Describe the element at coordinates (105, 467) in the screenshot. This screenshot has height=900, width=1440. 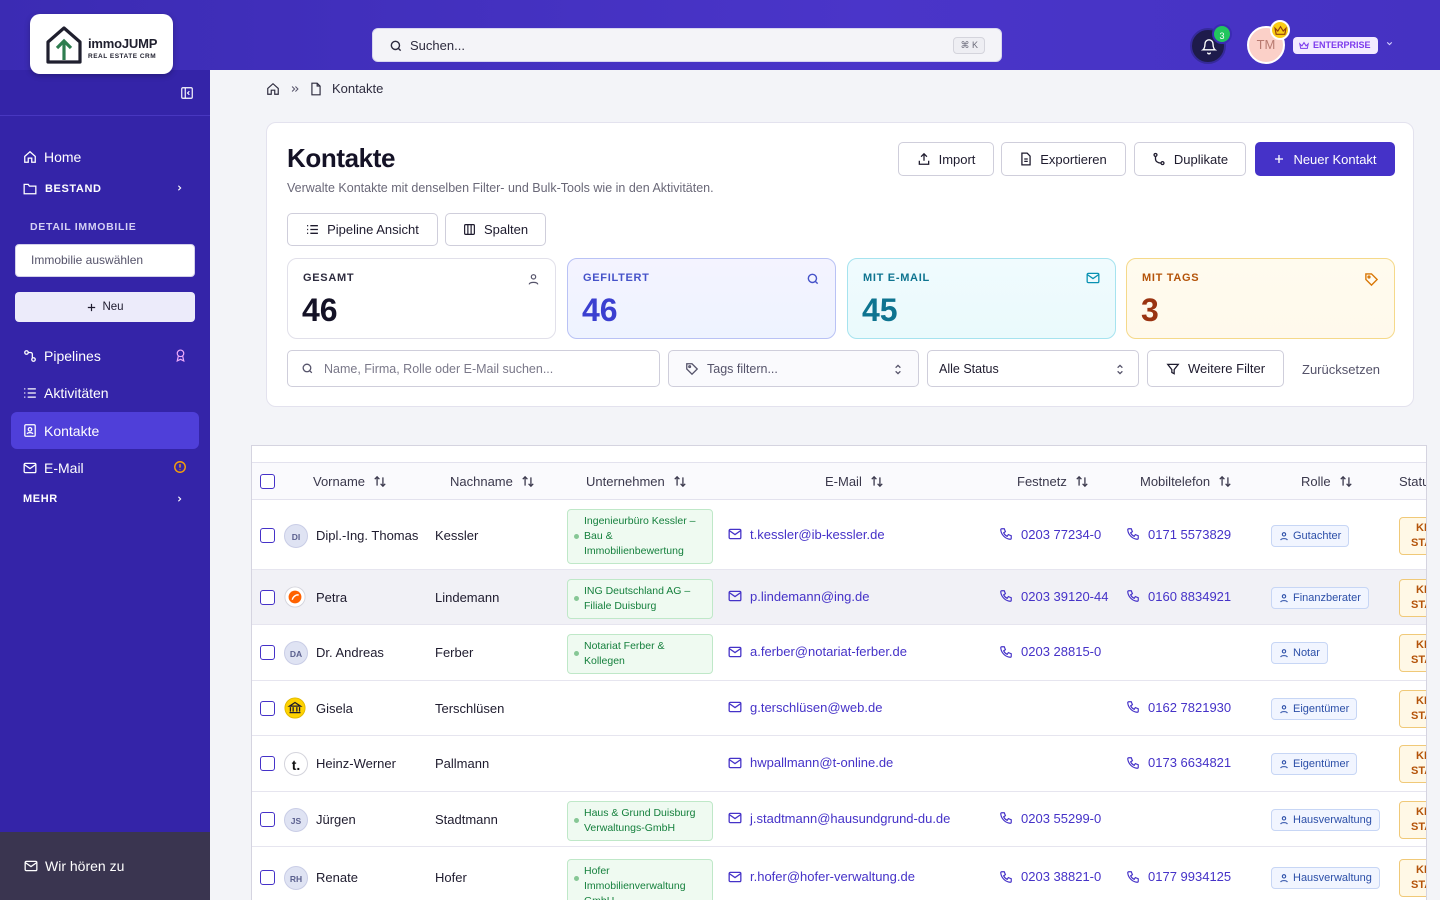
I see `sidebar-item-email: E-Mail` at that location.